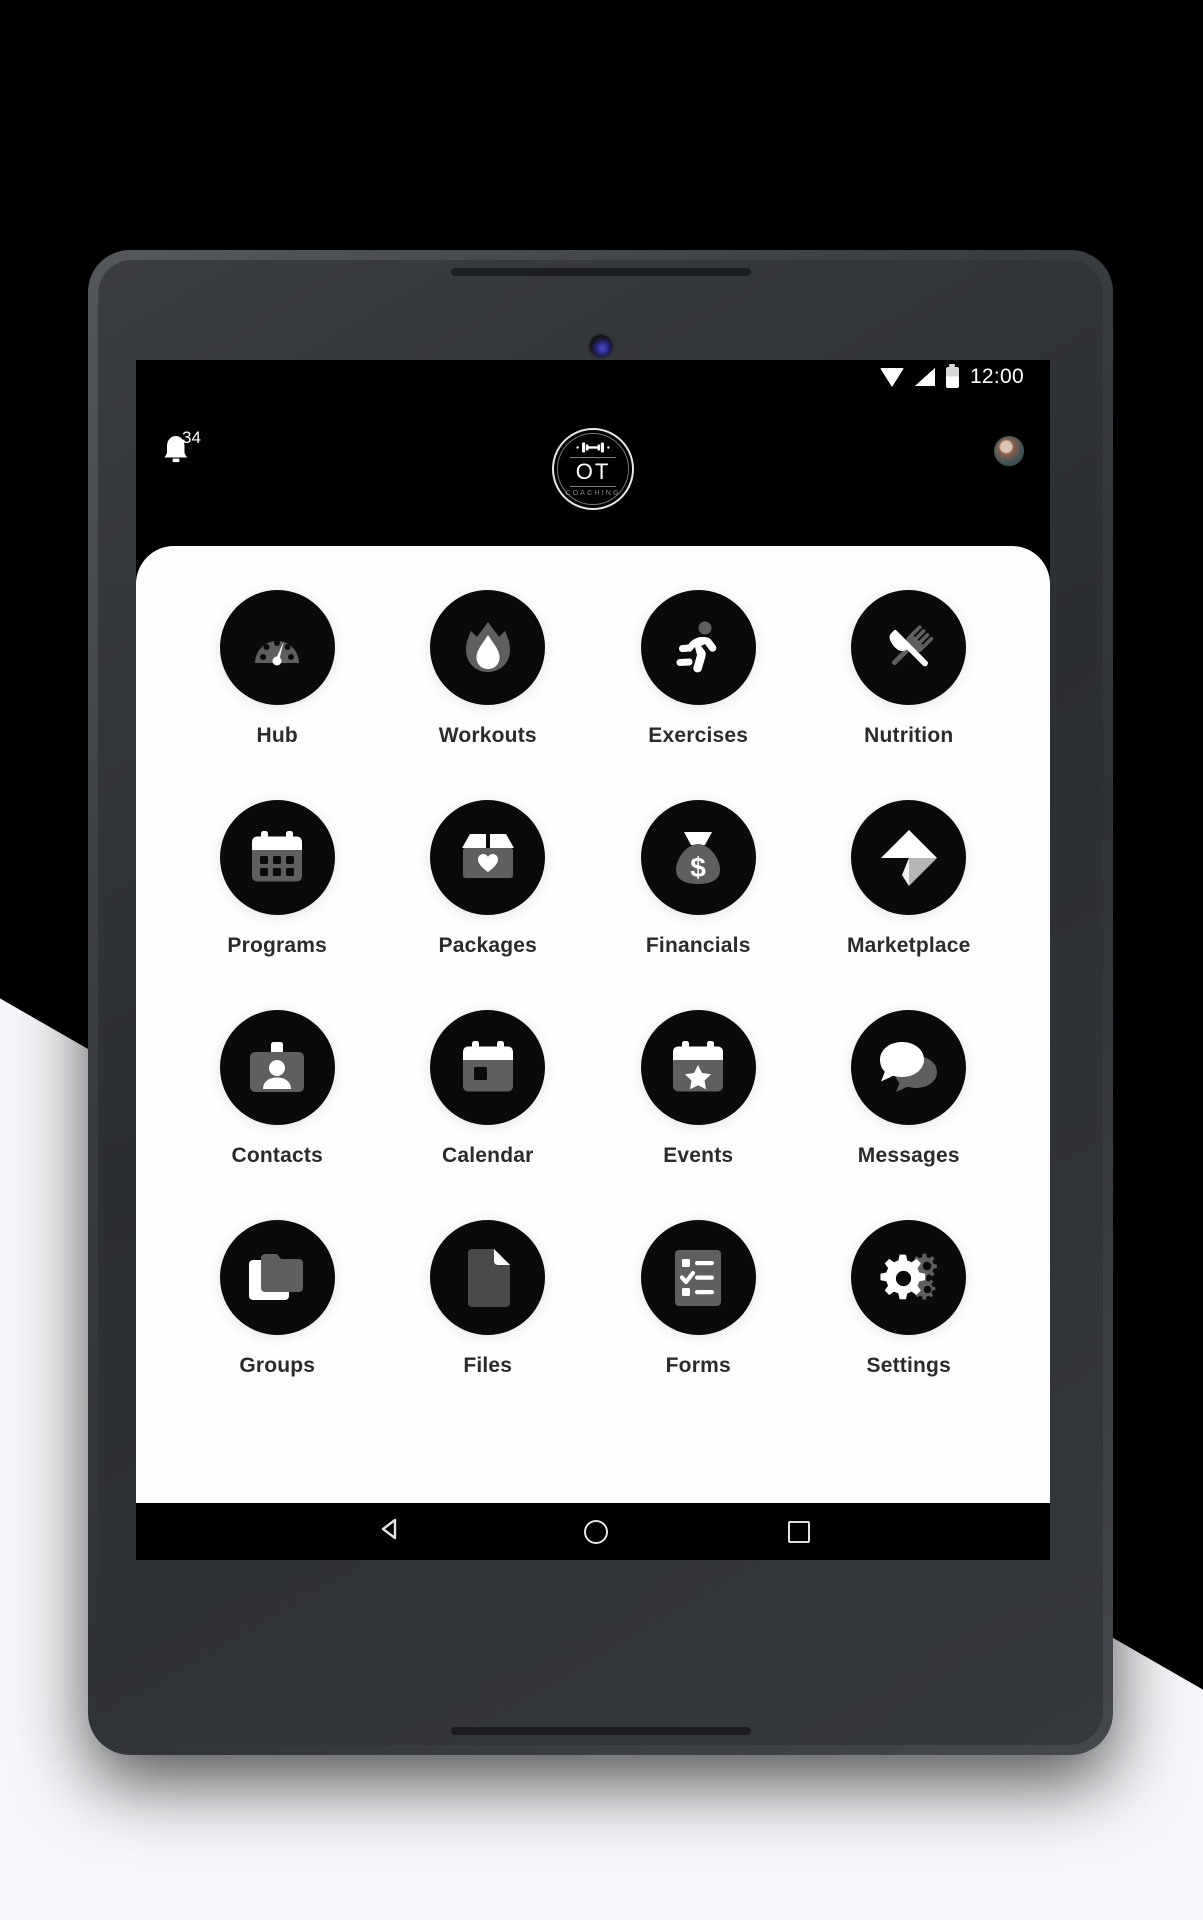 The width and height of the screenshot is (1203, 1920). I want to click on app-logo-inner-ring: OT COACHING, so click(593, 469).